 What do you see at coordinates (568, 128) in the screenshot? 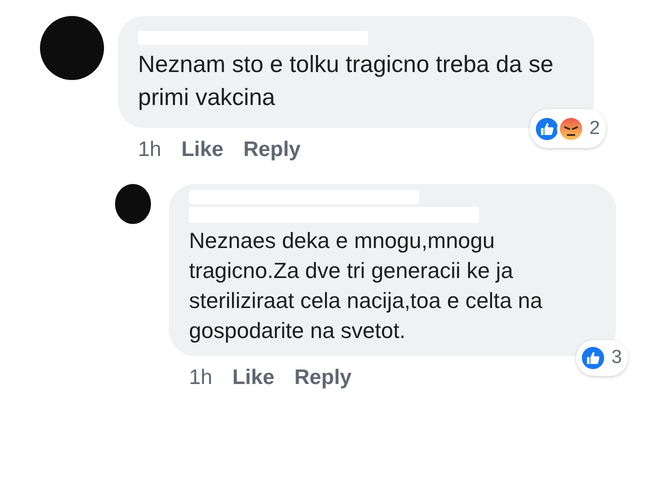
I see `reaction-summary: 2` at bounding box center [568, 128].